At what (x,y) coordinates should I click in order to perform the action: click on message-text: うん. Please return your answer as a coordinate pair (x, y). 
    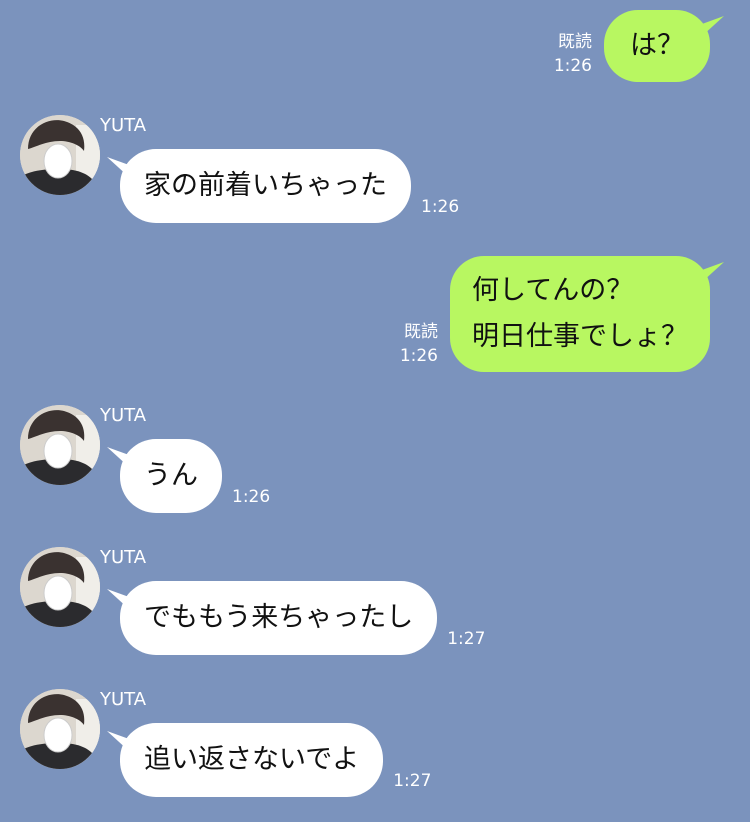
    Looking at the image, I should click on (171, 475).